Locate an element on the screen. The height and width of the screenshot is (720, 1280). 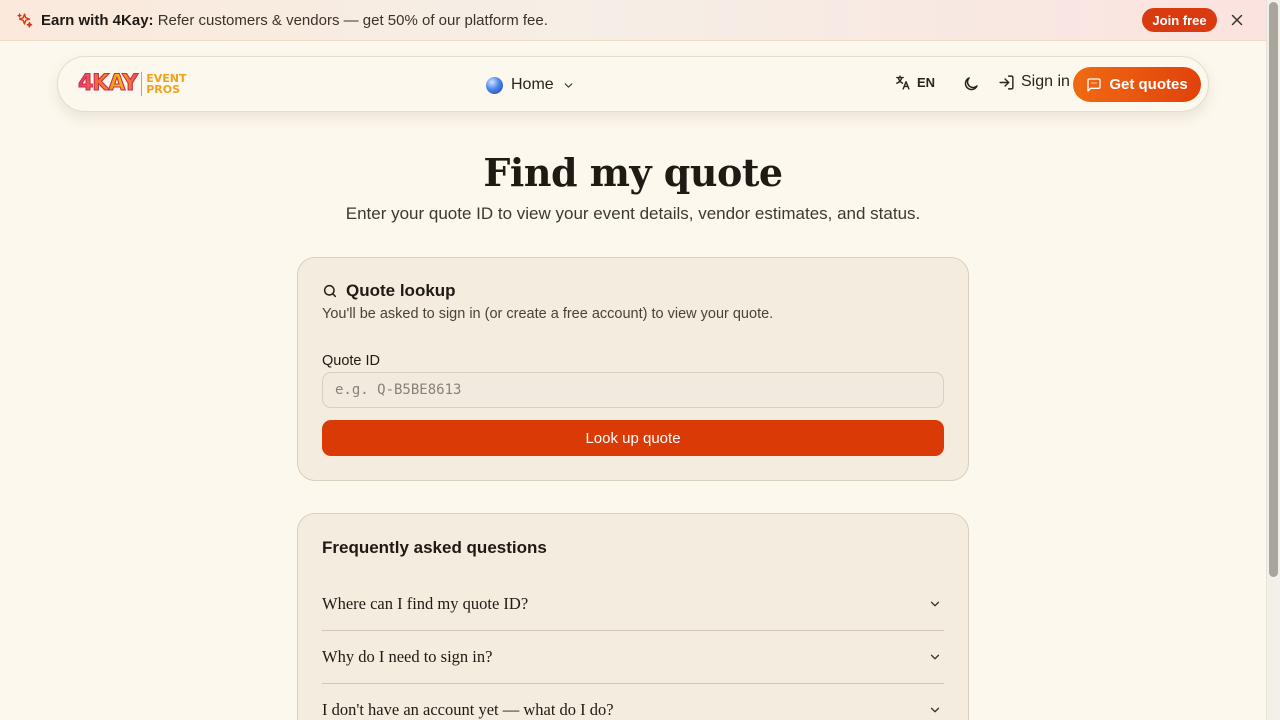
home-menu: Home is located at coordinates (530, 85).